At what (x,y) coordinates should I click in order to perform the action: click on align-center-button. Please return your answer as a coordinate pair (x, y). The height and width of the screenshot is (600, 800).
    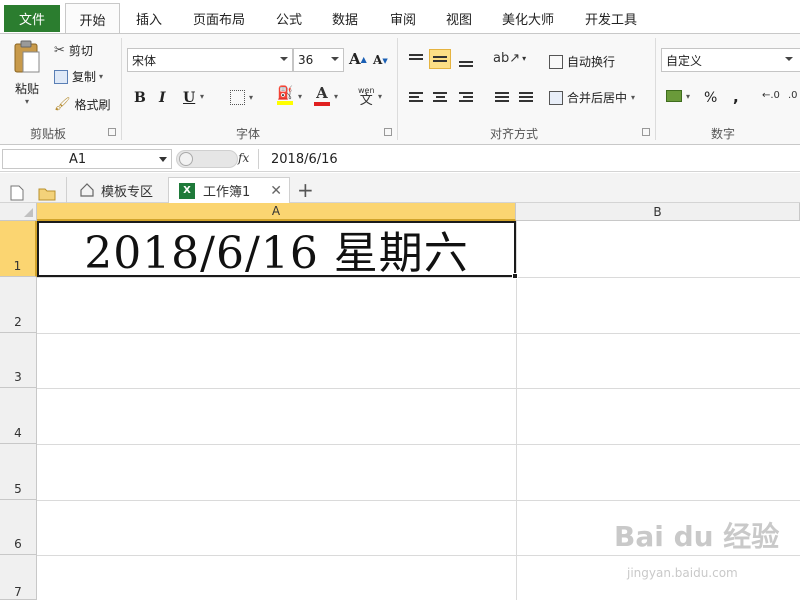
    Looking at the image, I should click on (440, 97).